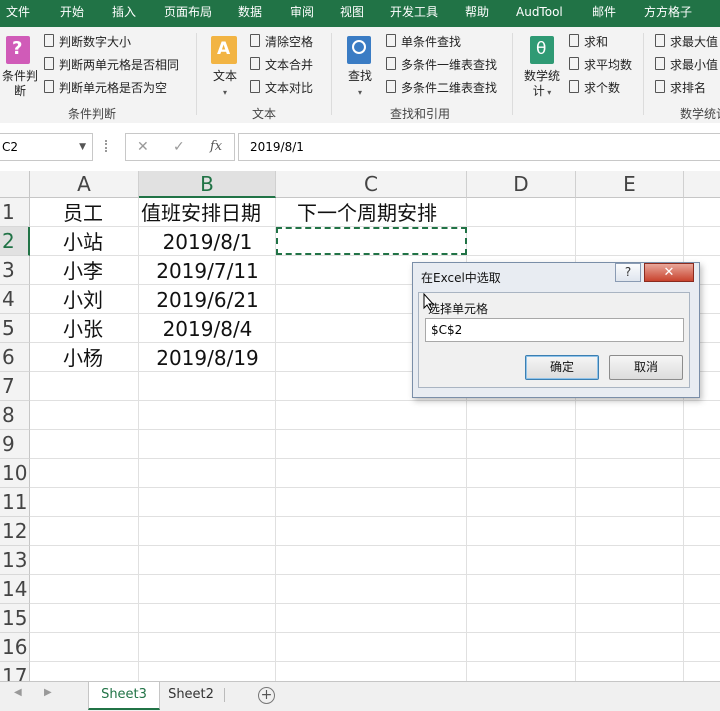  Describe the element at coordinates (15, 502) in the screenshot. I see `row-header-11: 11` at that location.